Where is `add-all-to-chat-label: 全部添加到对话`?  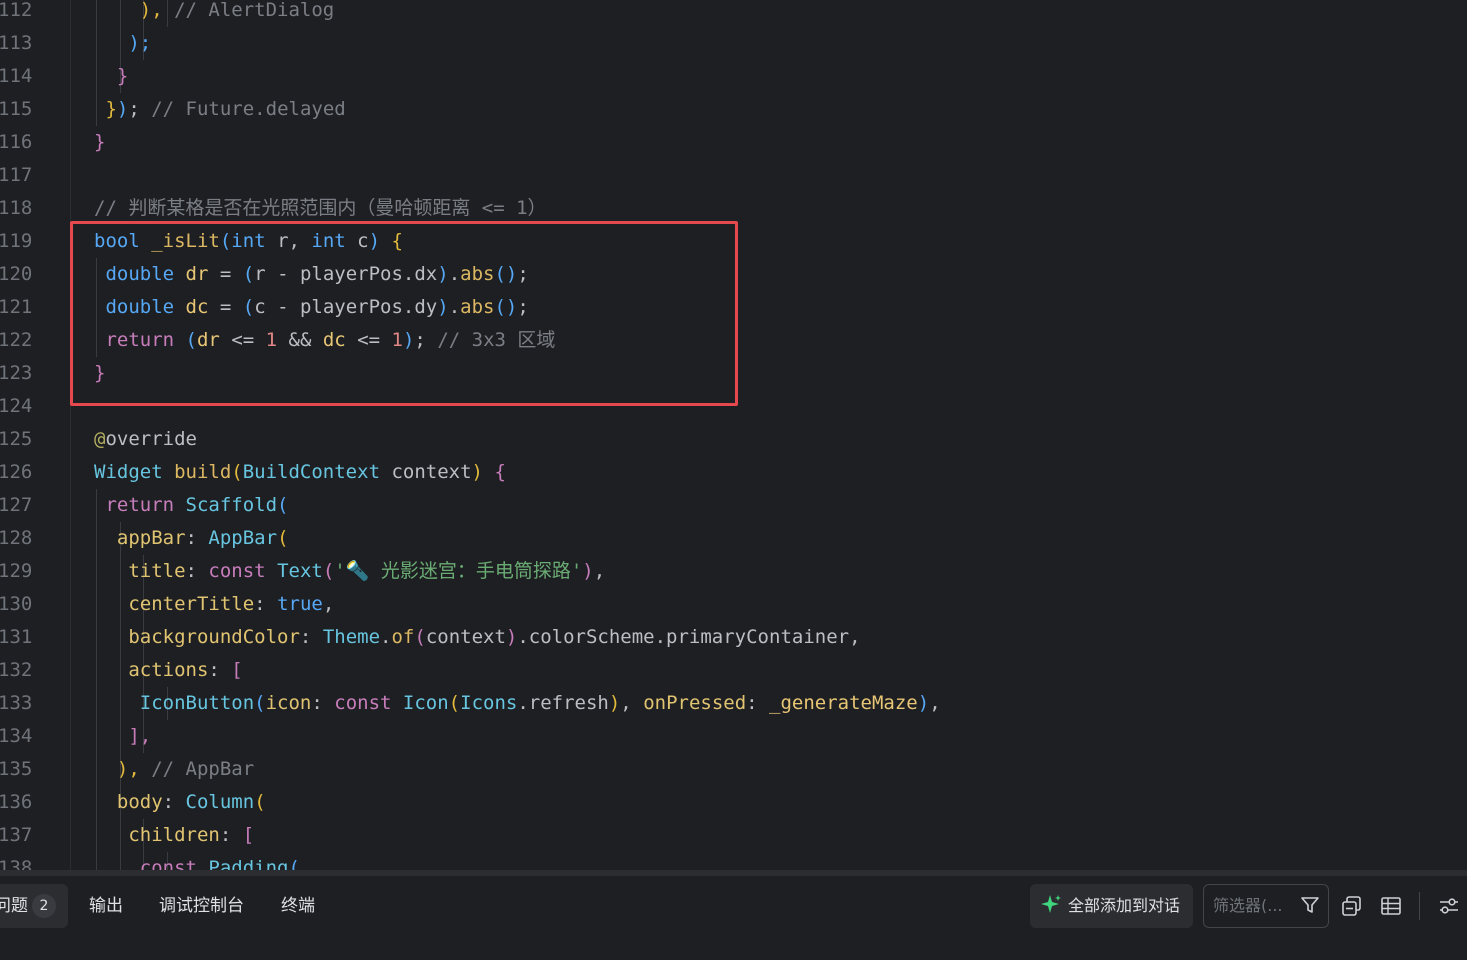 add-all-to-chat-label: 全部添加到对话 is located at coordinates (1124, 905).